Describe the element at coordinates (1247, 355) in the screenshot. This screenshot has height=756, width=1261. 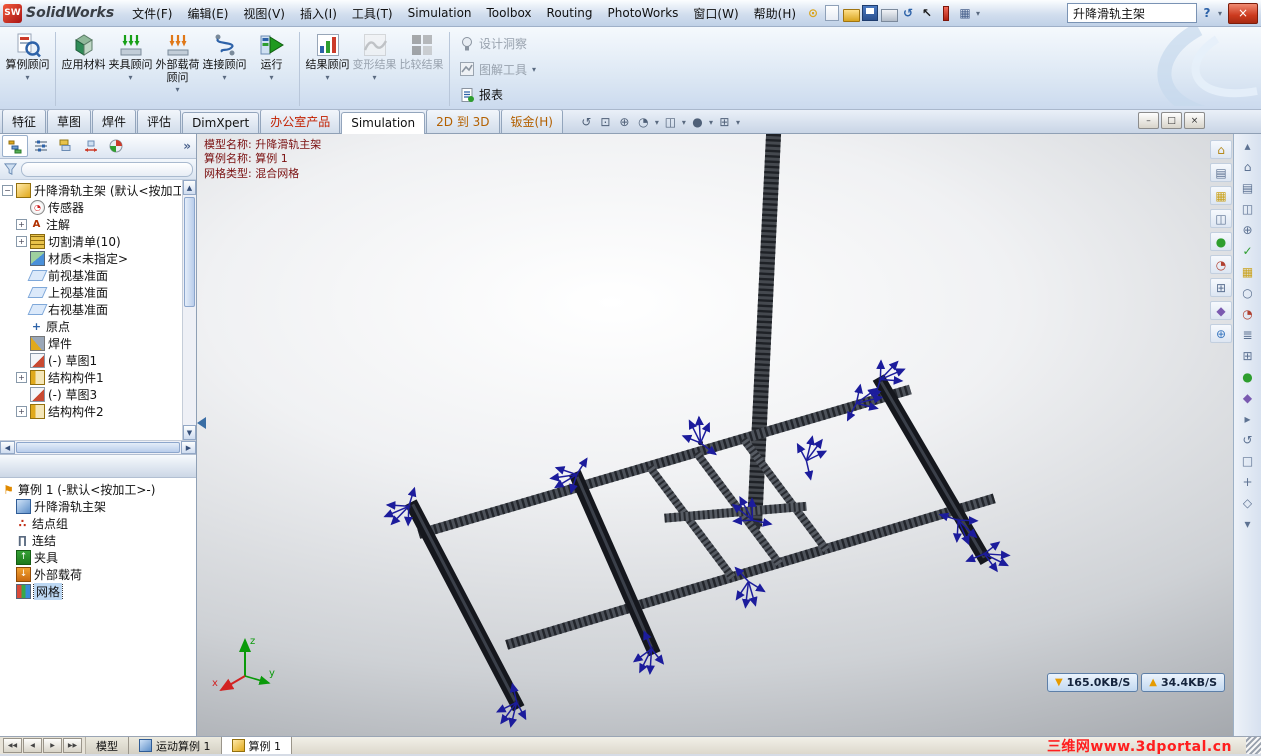
I see `grid-icon` at that location.